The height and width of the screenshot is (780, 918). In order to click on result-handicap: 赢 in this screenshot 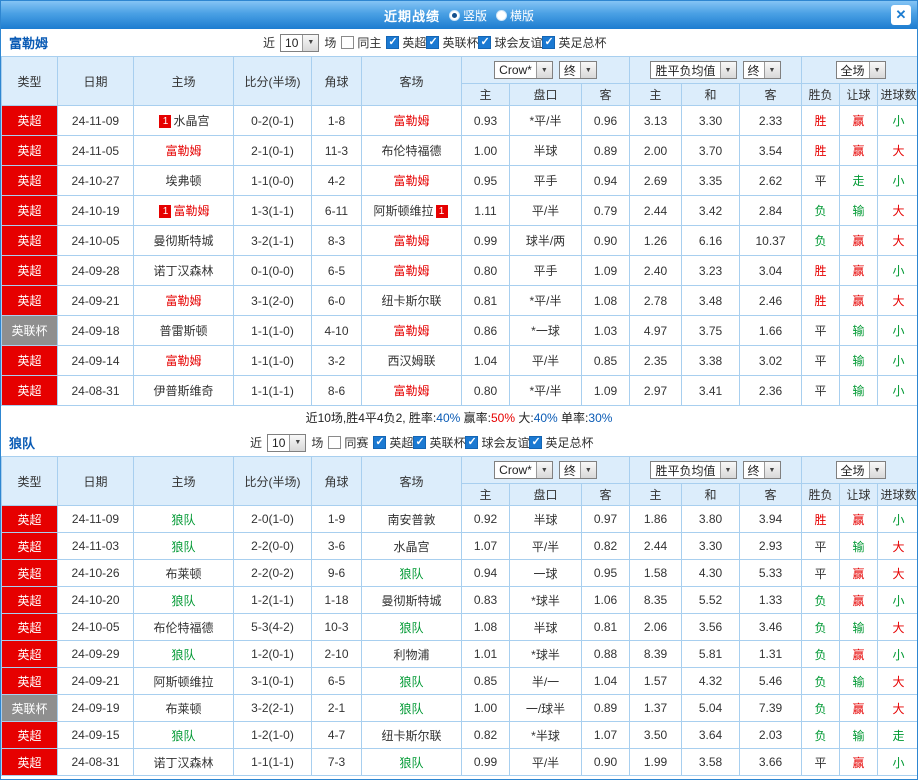, I will do `click(859, 300)`.